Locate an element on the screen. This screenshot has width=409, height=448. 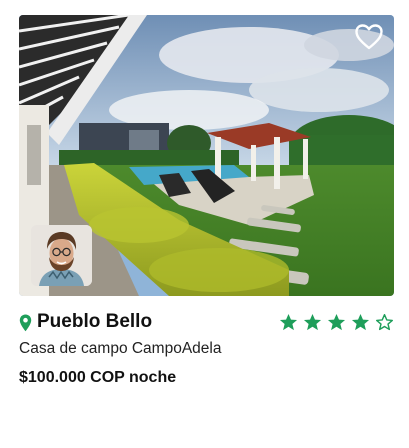
property-name: Casa de campo CampoAdela is located at coordinates (120, 348).